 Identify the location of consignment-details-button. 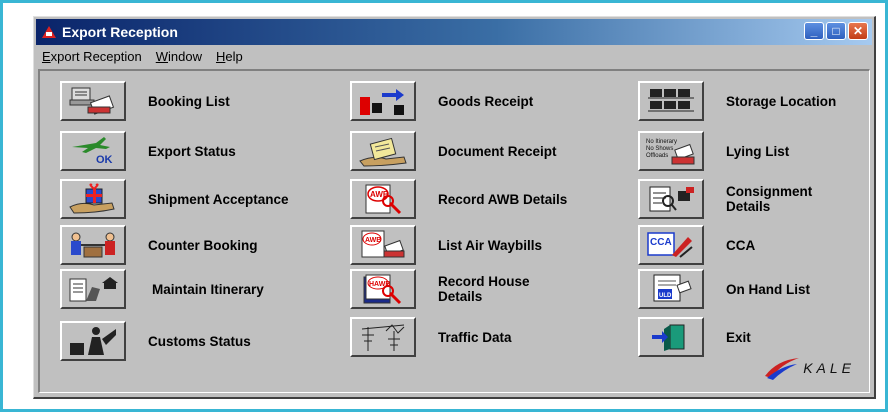
(671, 199).